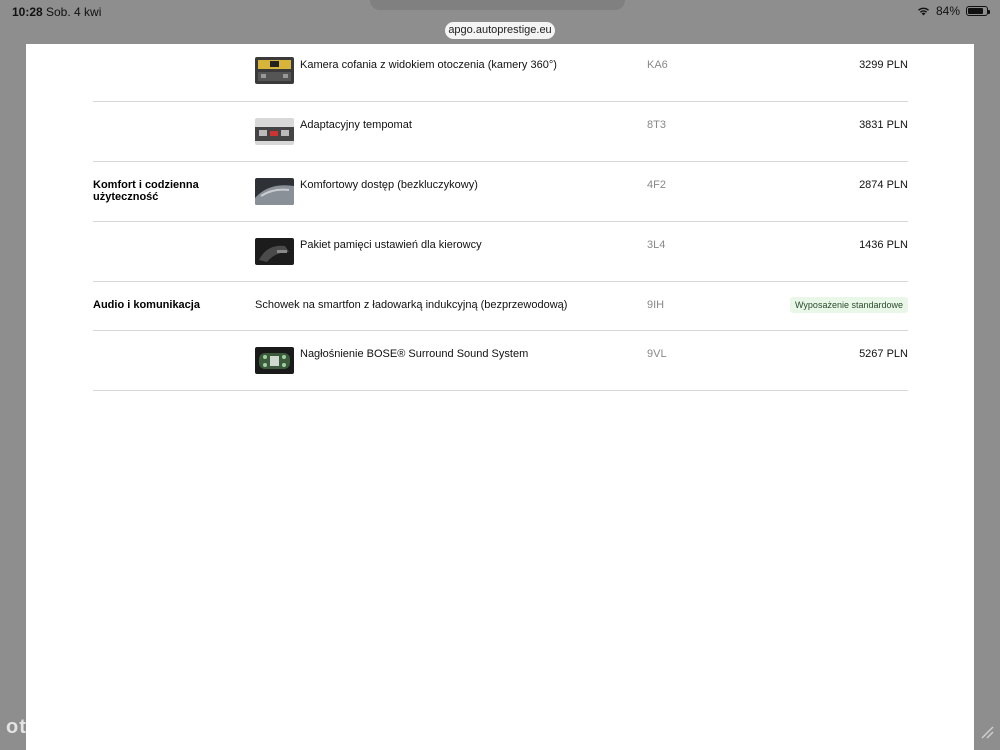 This screenshot has width=1000, height=750. What do you see at coordinates (883, 125) in the screenshot?
I see `option-price: 3831 PLN` at bounding box center [883, 125].